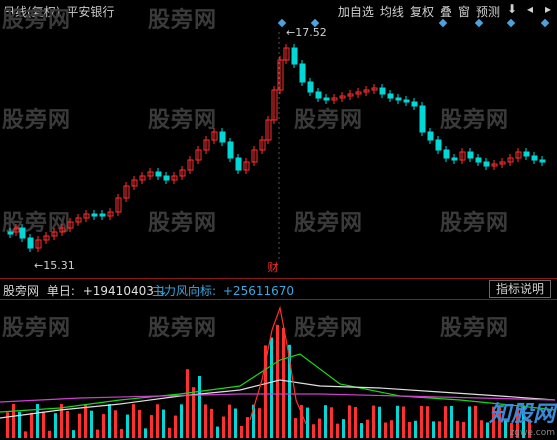 This screenshot has height=440, width=557. Describe the element at coordinates (532, 433) in the screenshot. I see `logo-url: zgwe.com` at that location.